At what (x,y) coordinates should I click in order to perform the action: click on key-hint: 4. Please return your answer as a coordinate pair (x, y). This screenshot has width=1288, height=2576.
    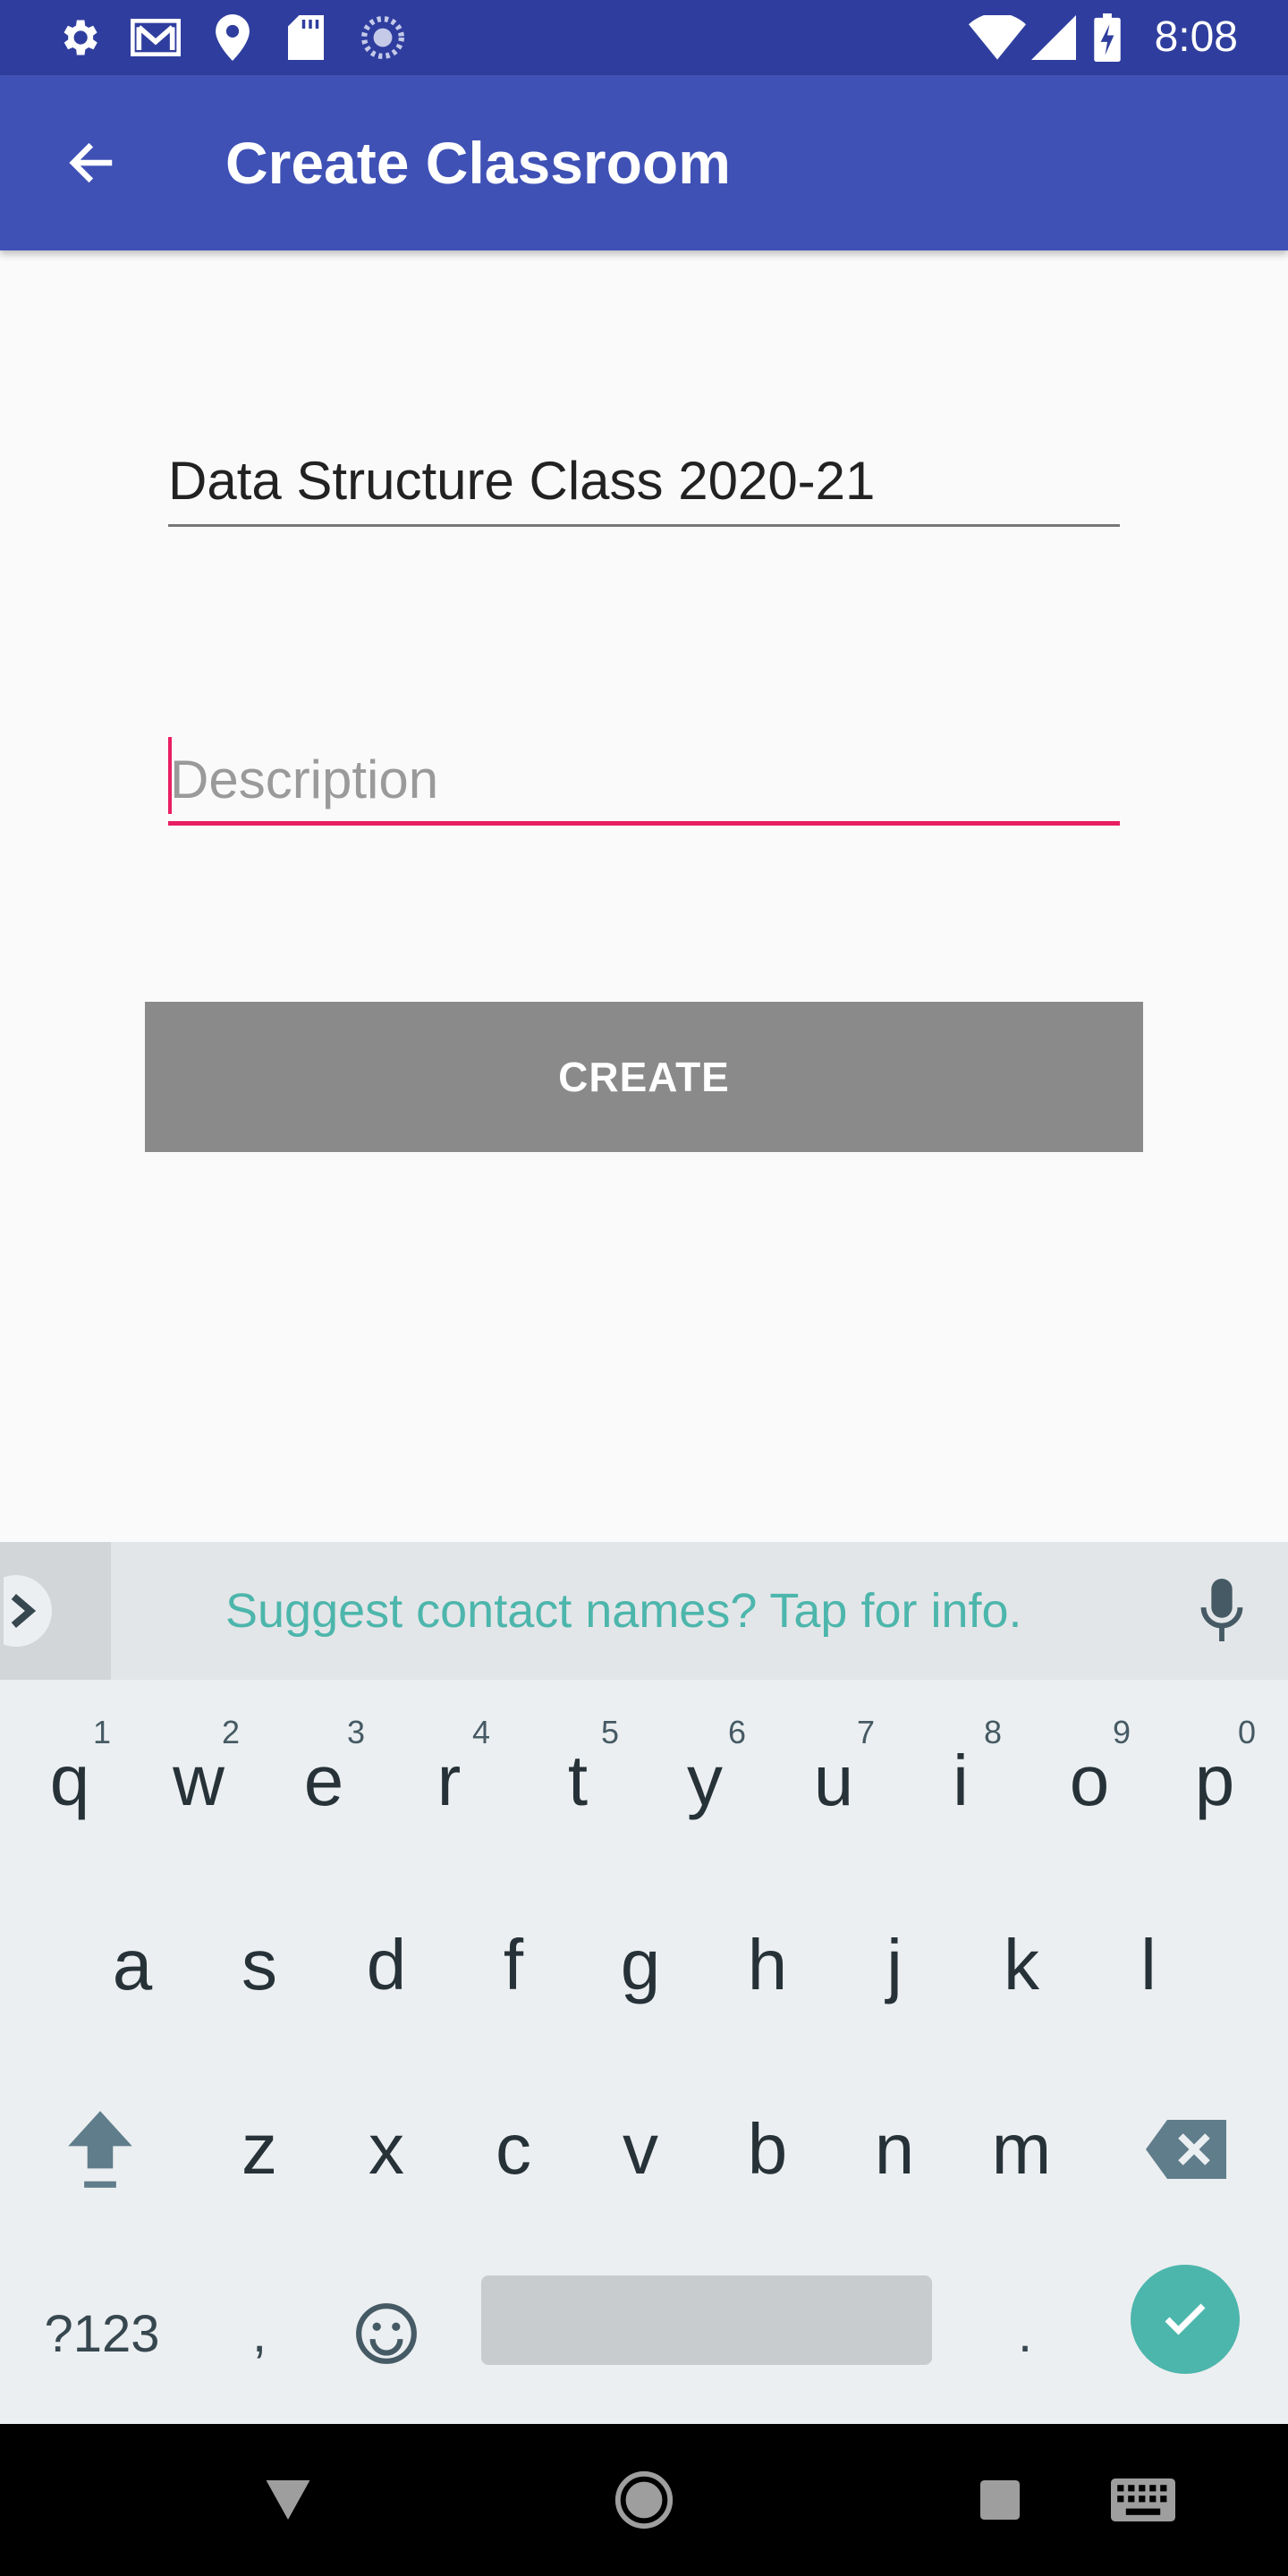
    Looking at the image, I should click on (480, 1732).